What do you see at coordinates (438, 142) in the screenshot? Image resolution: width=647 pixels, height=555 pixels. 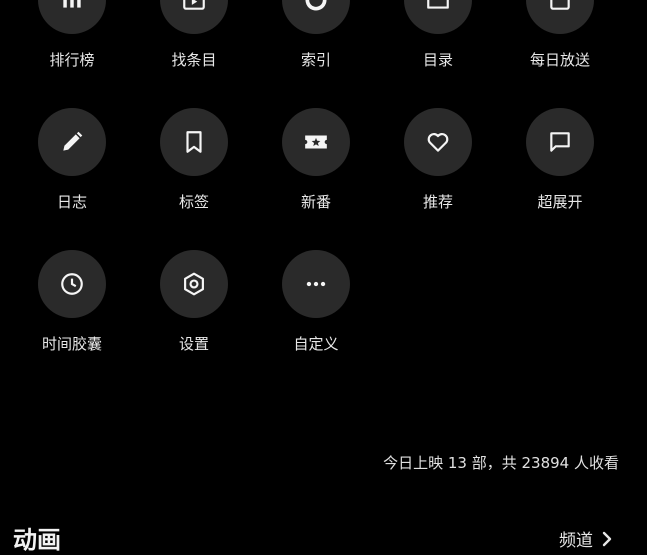 I see `heart-icon` at bounding box center [438, 142].